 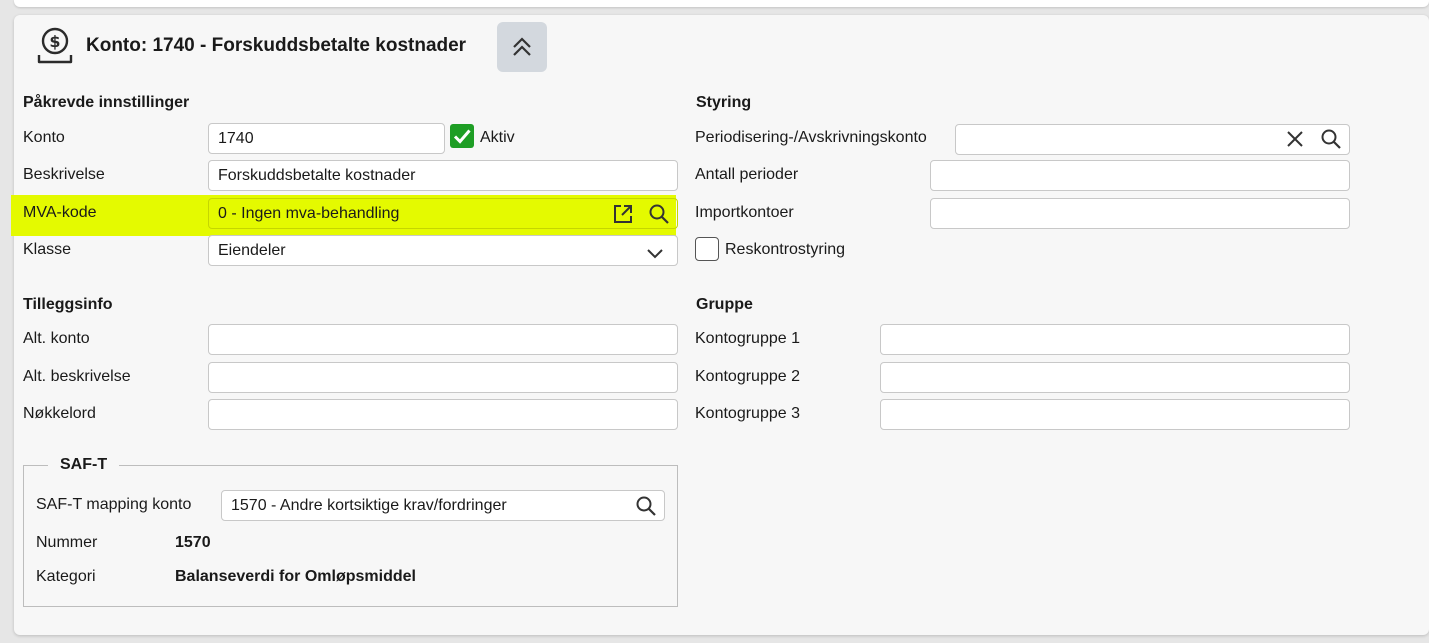 I want to click on alt-konto-label: Alt. konto, so click(x=56, y=338).